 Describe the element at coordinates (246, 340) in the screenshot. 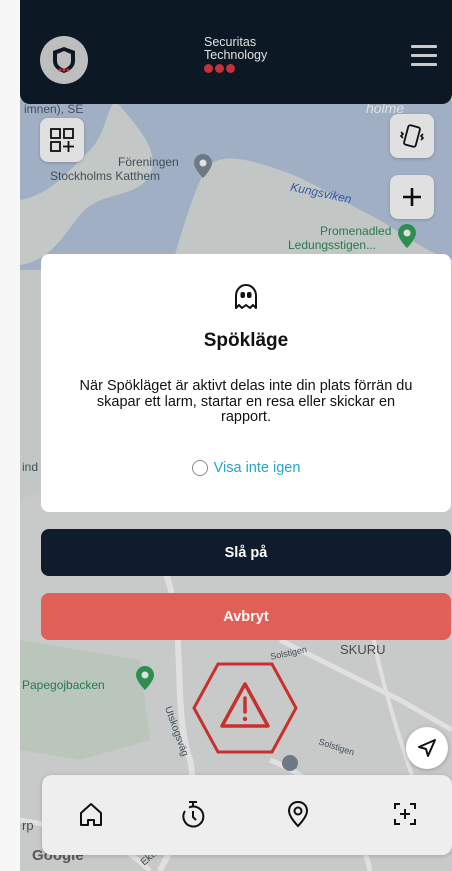

I see `dialog-title: Spökläge` at that location.